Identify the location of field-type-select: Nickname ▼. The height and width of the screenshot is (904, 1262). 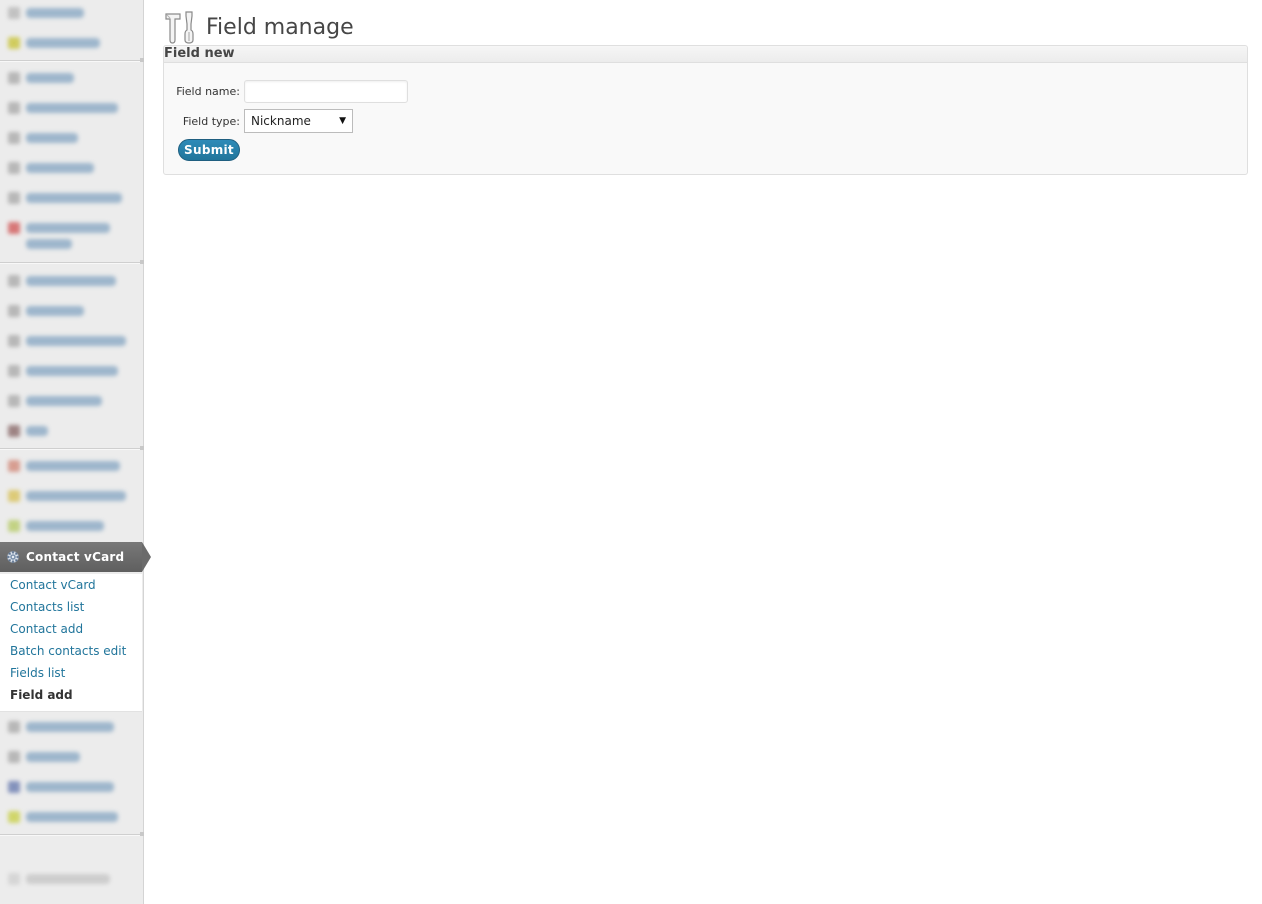
(298, 121).